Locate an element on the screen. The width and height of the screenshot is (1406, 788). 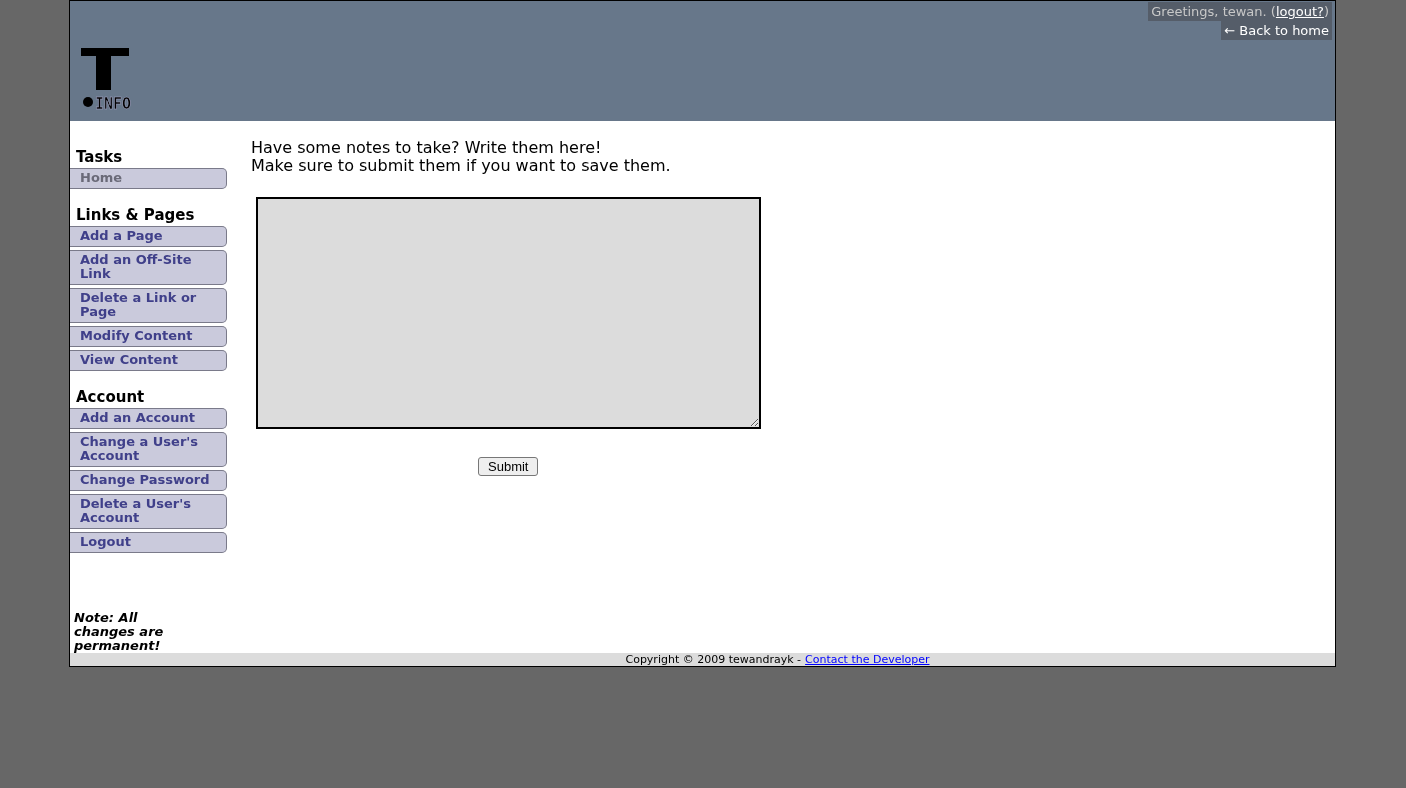
section-heading: Account is located at coordinates (111, 397).